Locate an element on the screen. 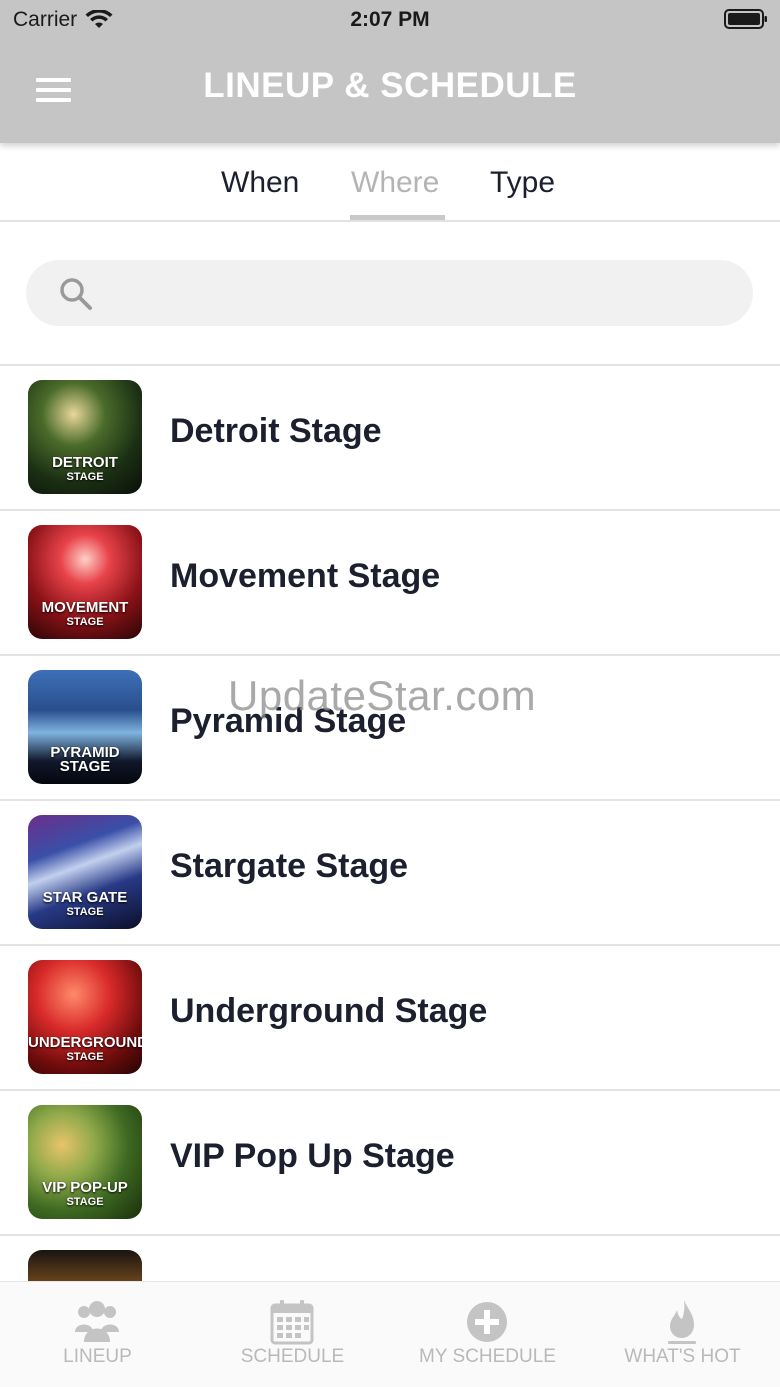 Image resolution: width=780 pixels, height=1387 pixels. list-item-movement-stage: MOVEMENT STAGE Movement Stage is located at coordinates (390, 583).